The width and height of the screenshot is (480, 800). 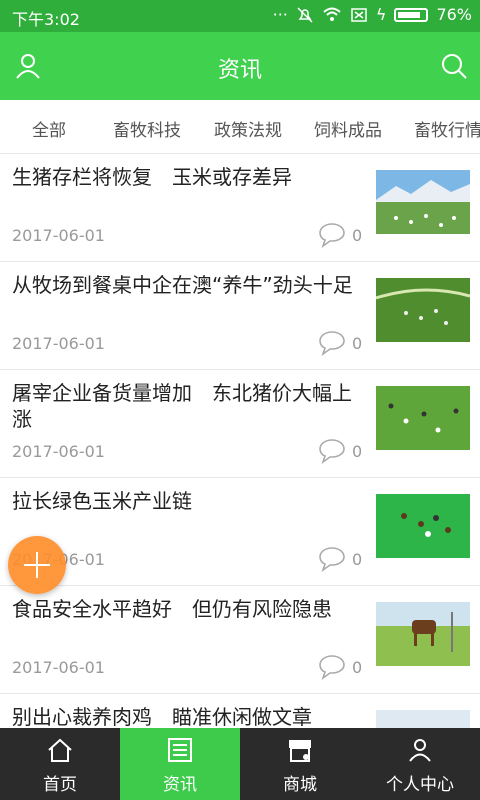 I want to click on battery-level: 76%, so click(x=454, y=14).